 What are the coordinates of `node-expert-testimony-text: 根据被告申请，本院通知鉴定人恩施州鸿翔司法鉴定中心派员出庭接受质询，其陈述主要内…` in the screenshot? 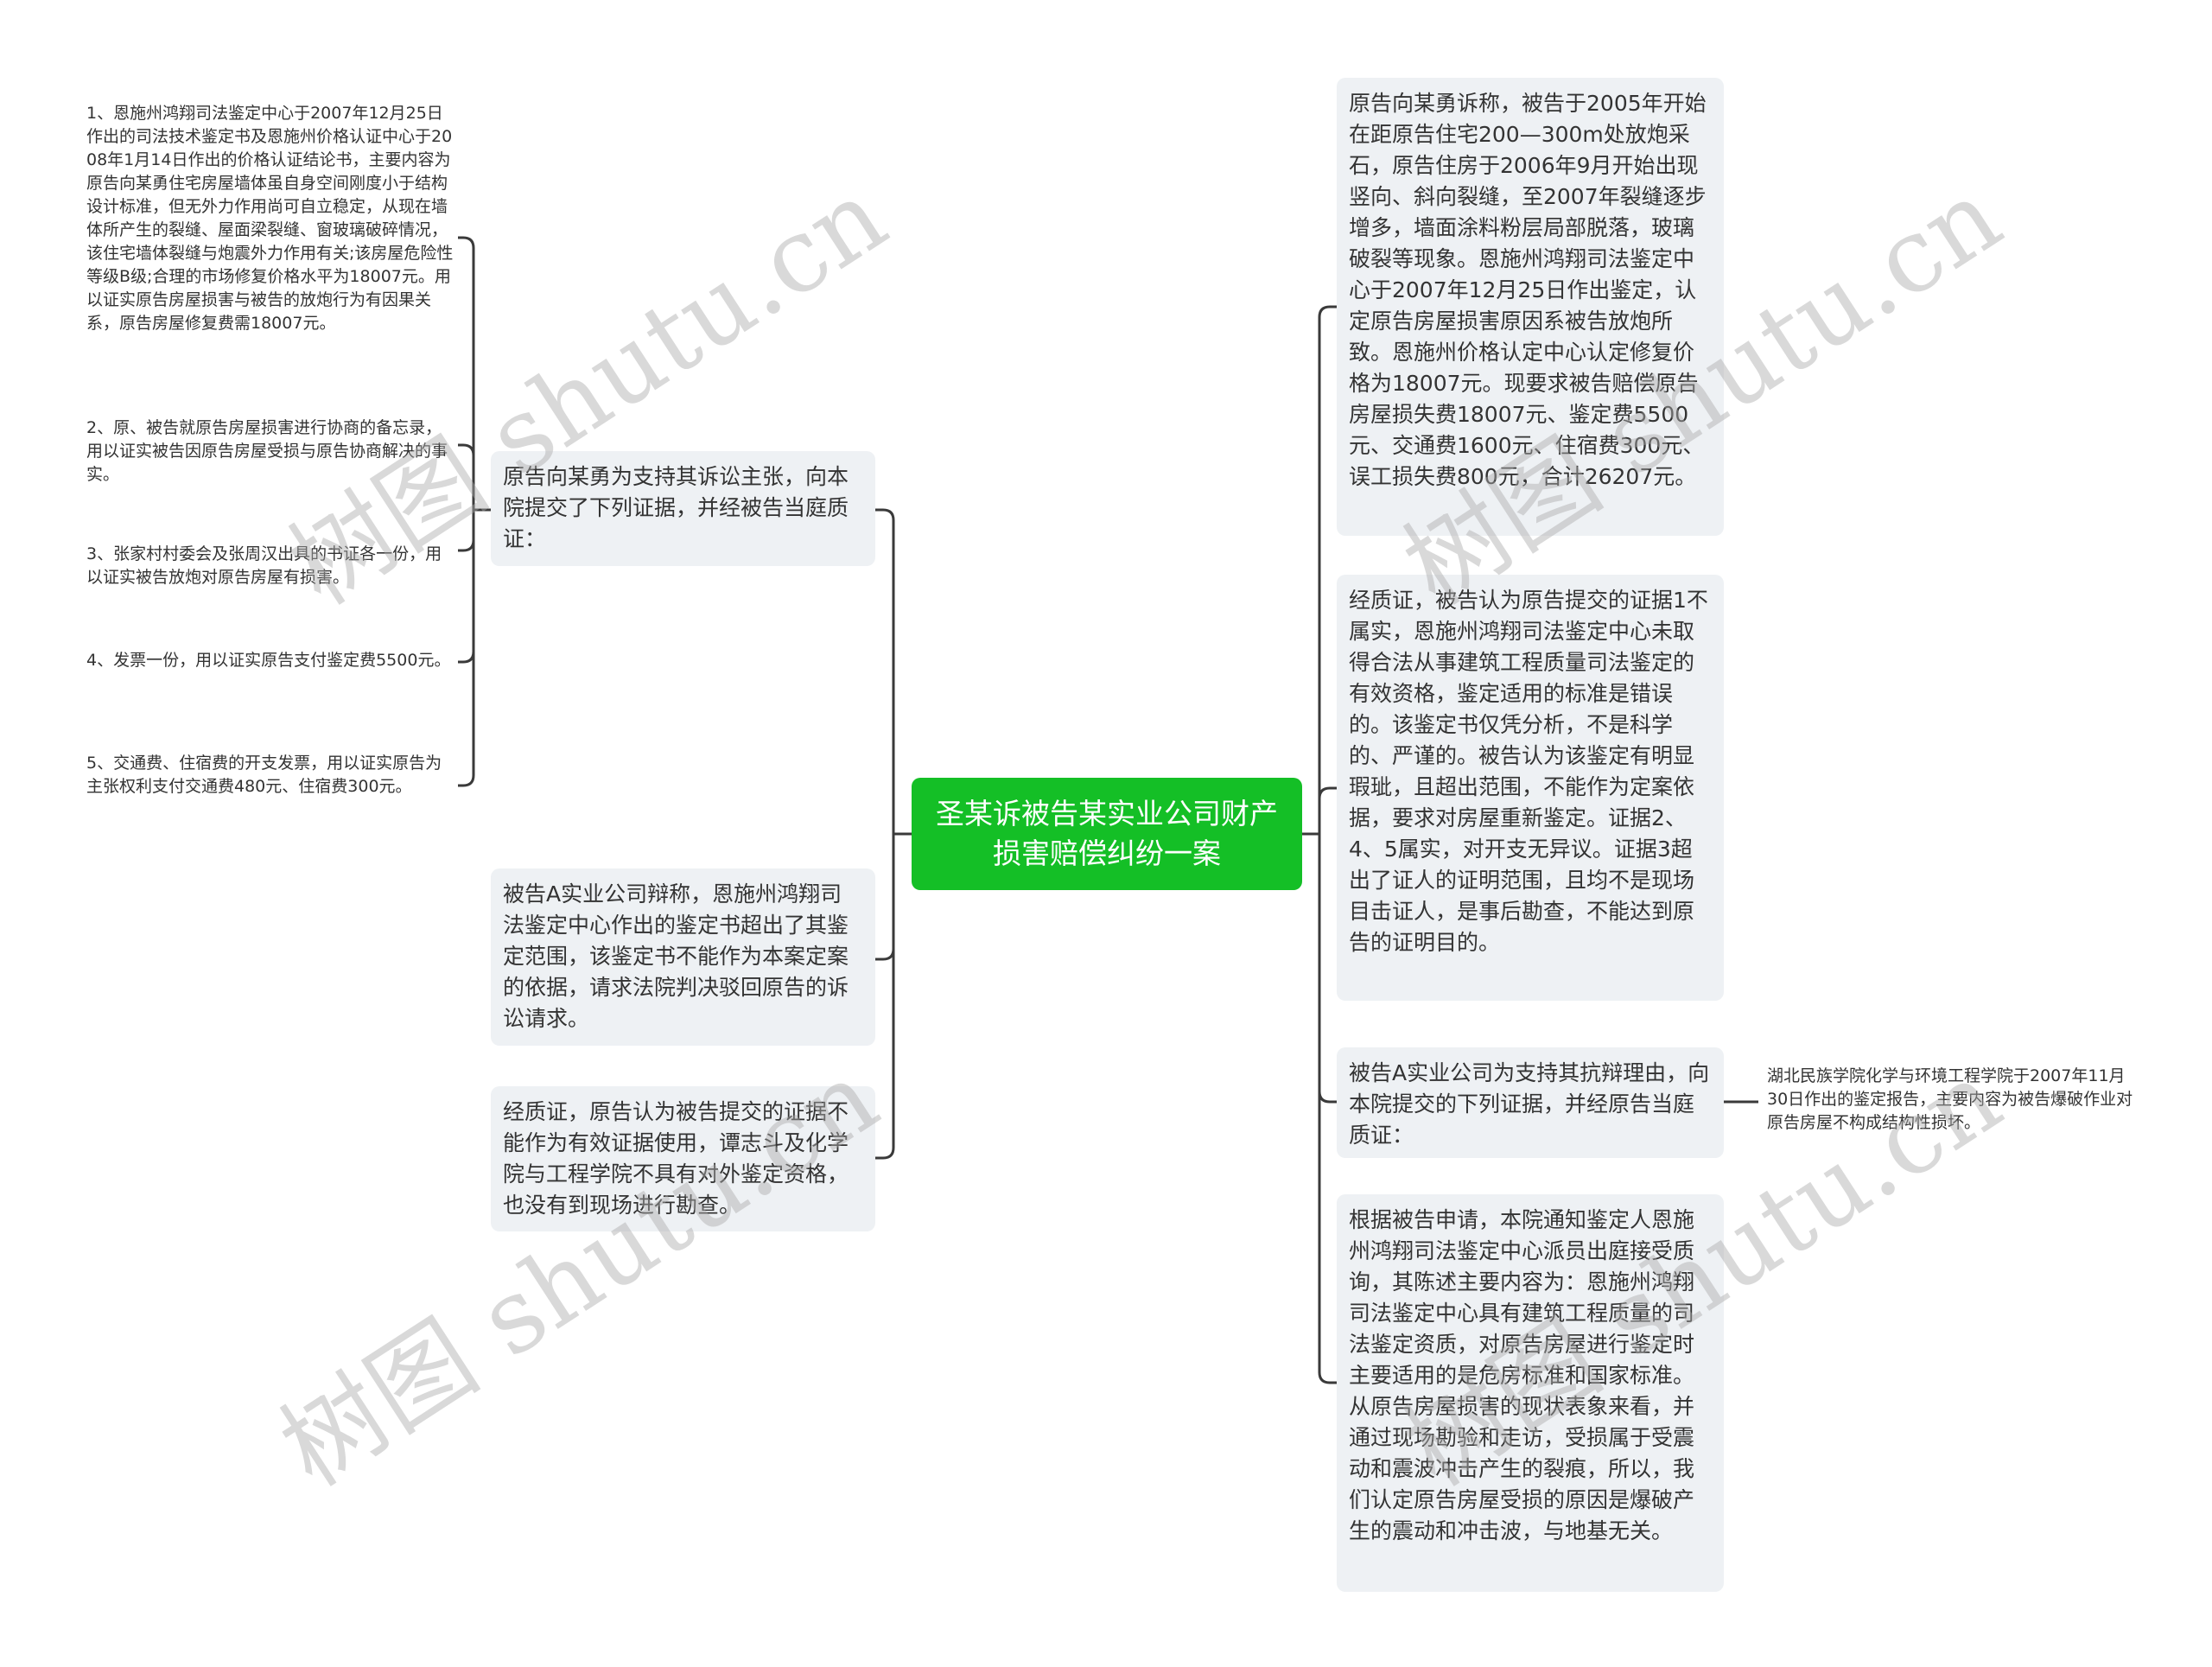 It's located at (1522, 1375).